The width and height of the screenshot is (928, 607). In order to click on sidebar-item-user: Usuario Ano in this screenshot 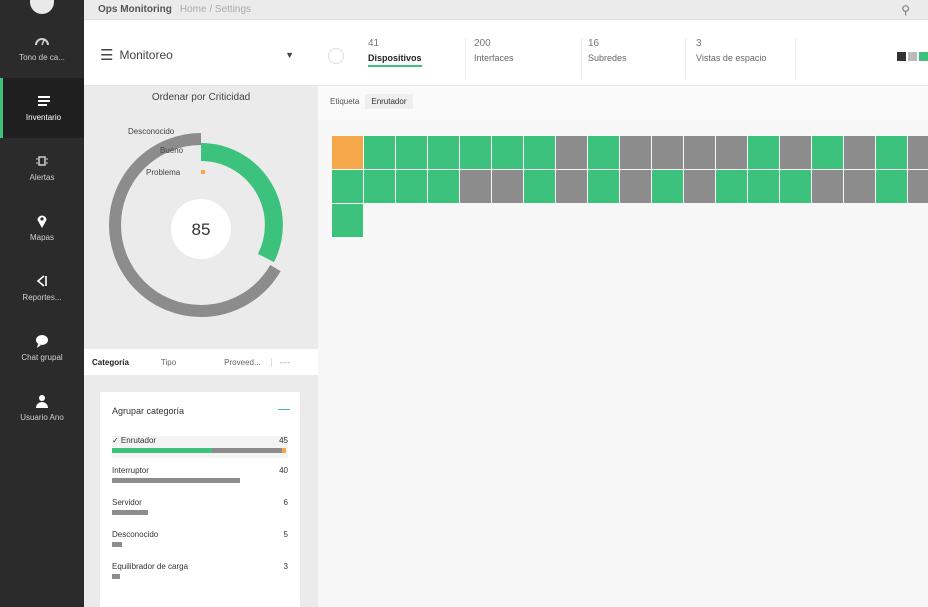, I will do `click(42, 408)`.